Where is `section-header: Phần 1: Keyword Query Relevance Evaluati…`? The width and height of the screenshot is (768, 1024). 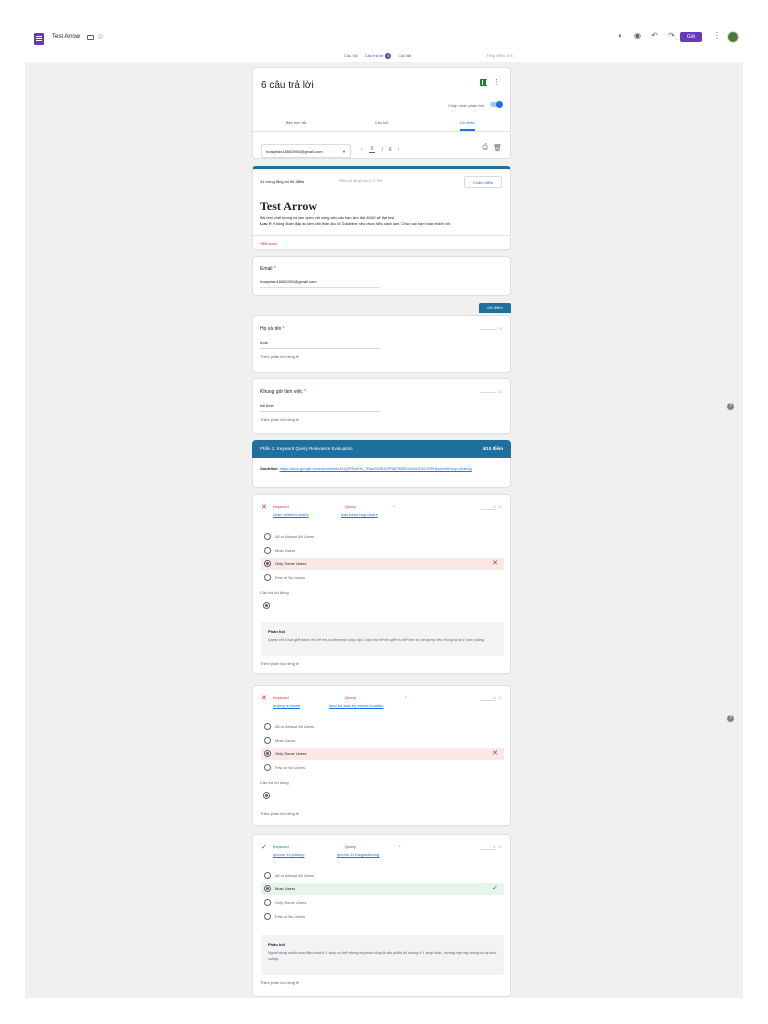 section-header: Phần 1: Keyword Query Relevance Evaluati… is located at coordinates (381, 449).